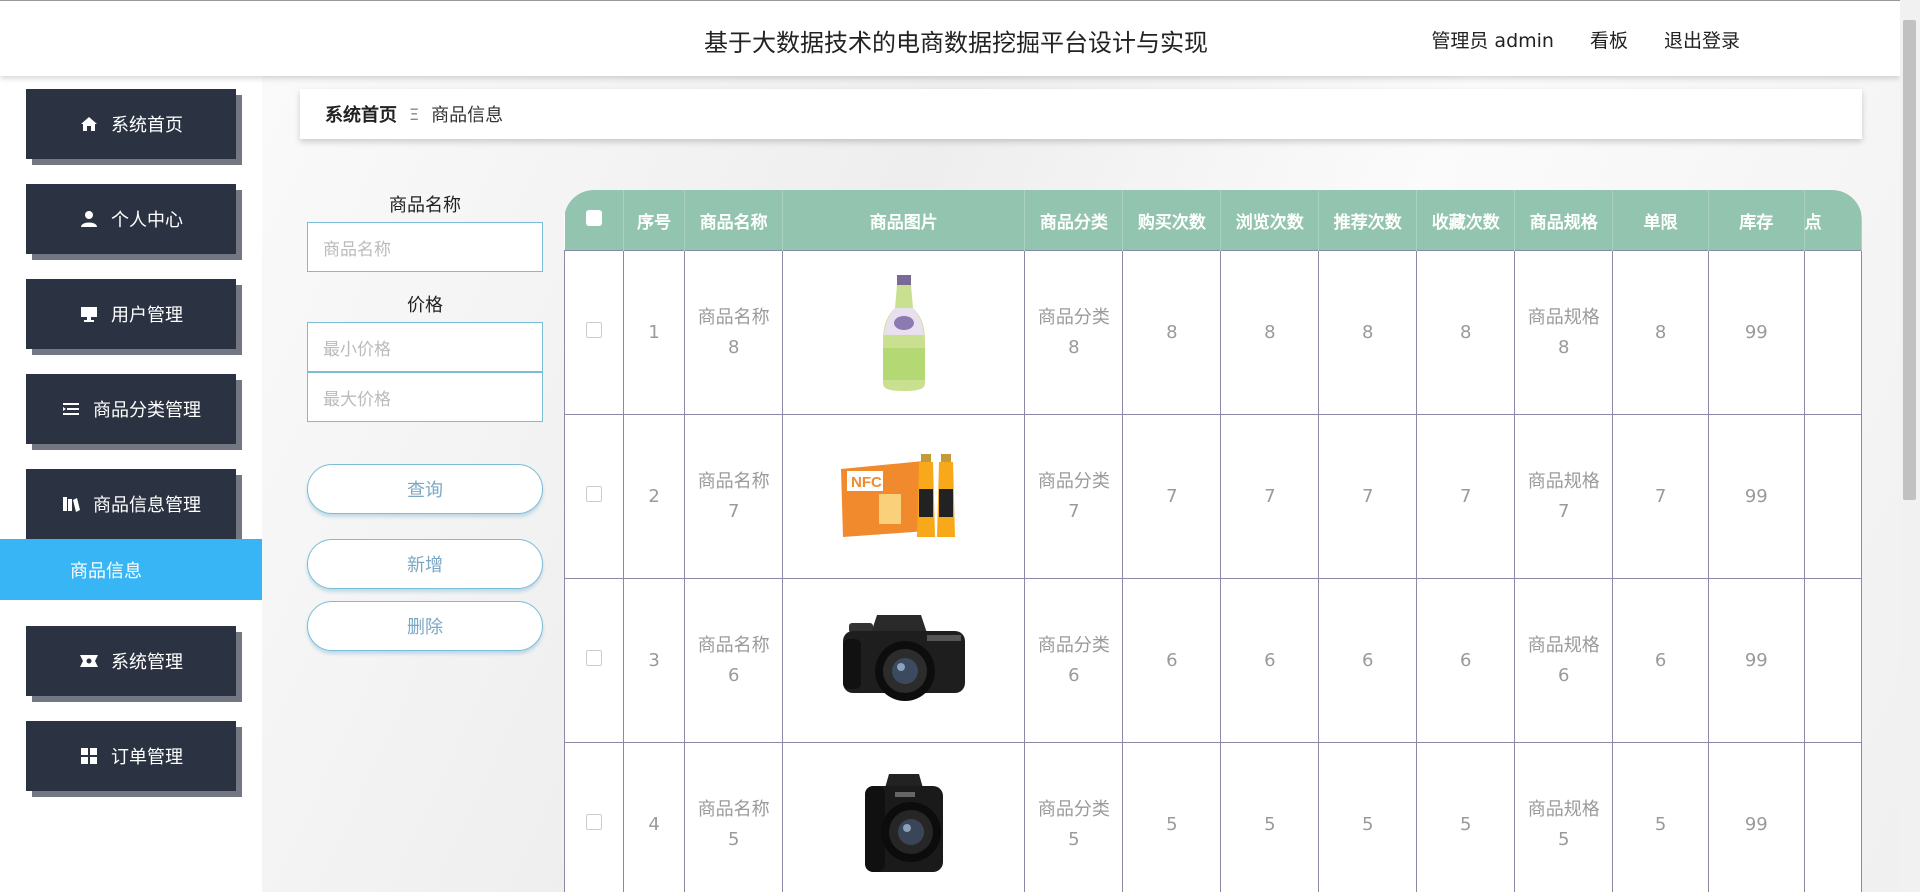 The width and height of the screenshot is (1920, 892). I want to click on sidebar-item-orders: 订单管理, so click(131, 756).